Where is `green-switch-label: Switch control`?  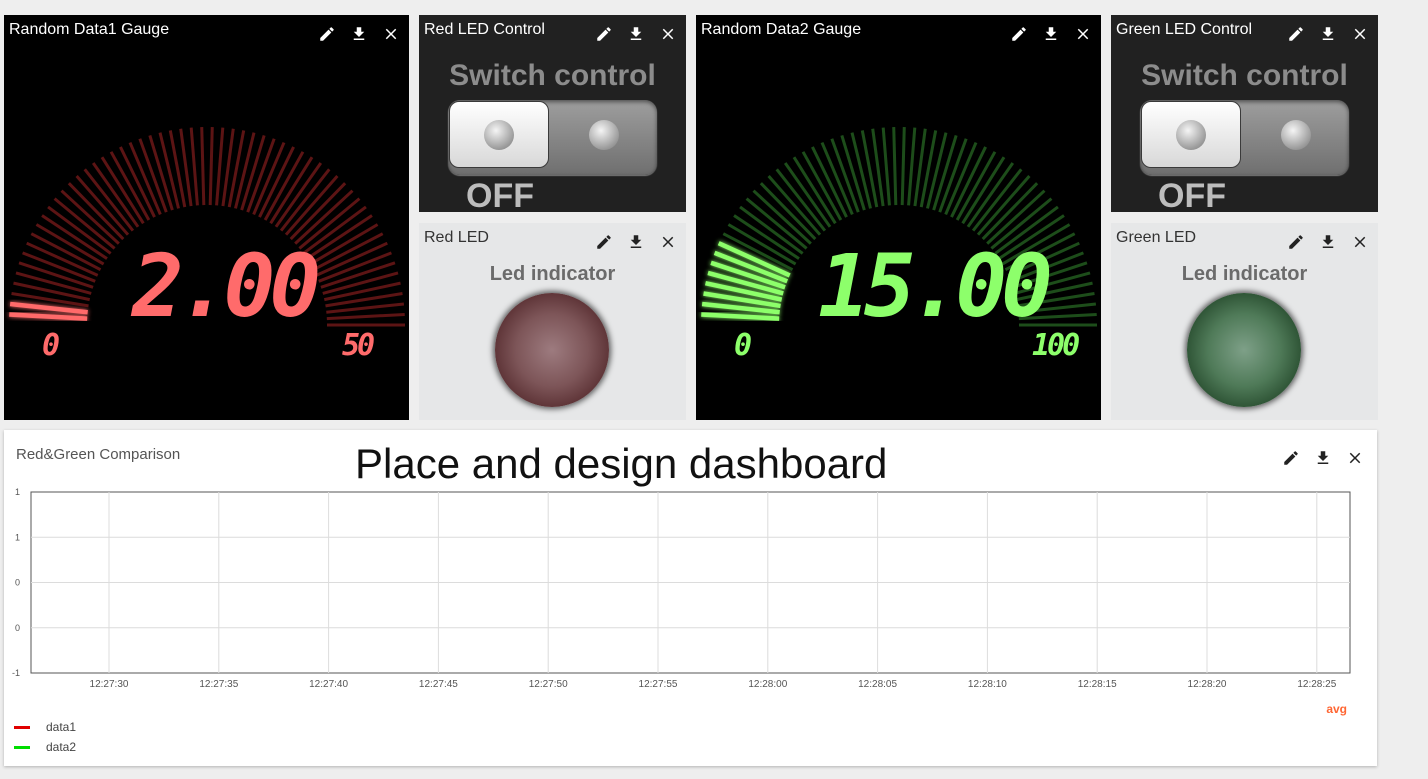
green-switch-label: Switch control is located at coordinates (1244, 75).